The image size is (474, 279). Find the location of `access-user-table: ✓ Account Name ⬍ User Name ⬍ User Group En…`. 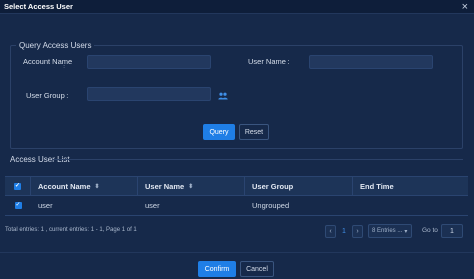

access-user-table: ✓ Account Name ⬍ User Name ⬍ User Group En… is located at coordinates (236, 196).